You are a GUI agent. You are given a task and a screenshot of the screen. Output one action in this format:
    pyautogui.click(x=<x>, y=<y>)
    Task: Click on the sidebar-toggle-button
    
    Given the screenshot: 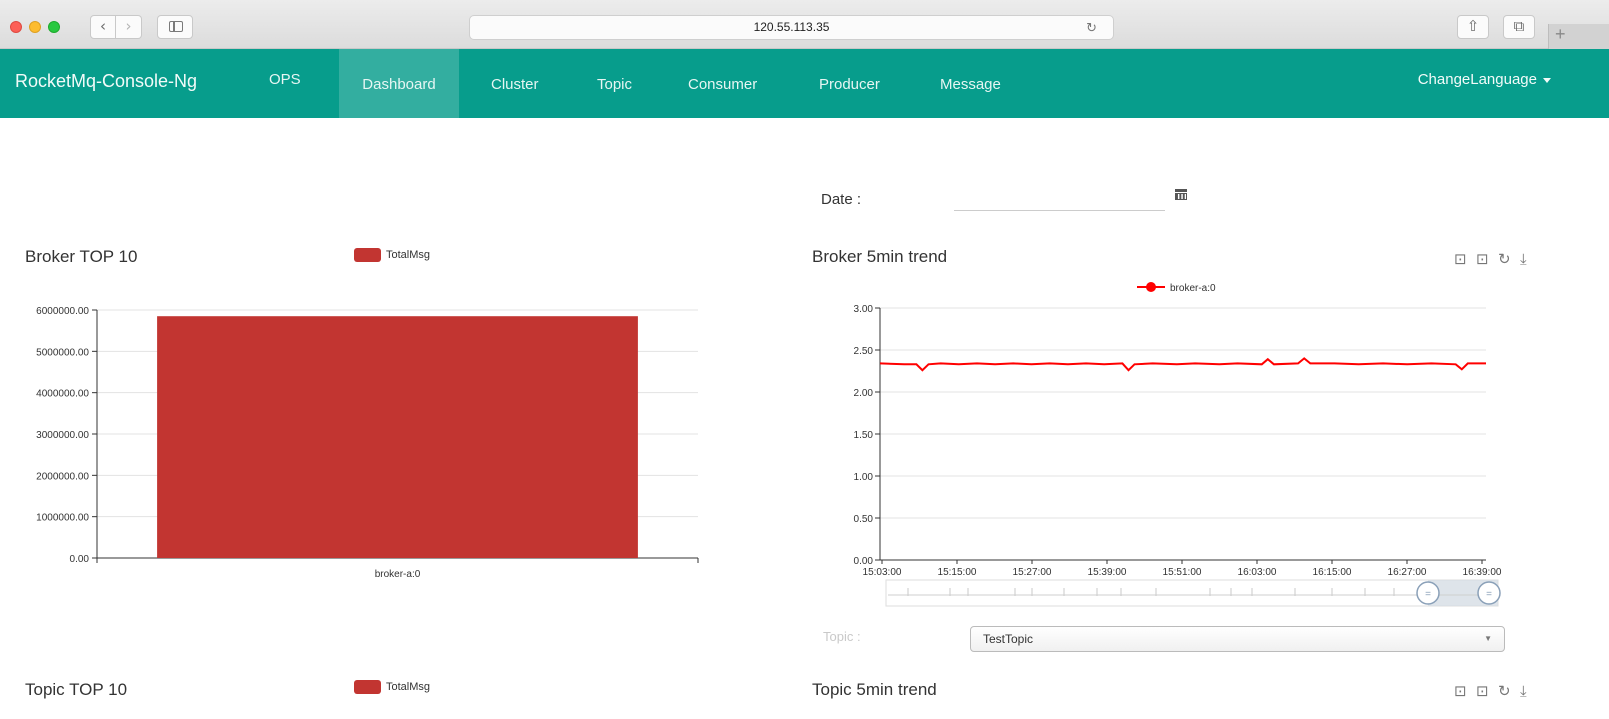 What is the action you would take?
    pyautogui.click(x=175, y=27)
    